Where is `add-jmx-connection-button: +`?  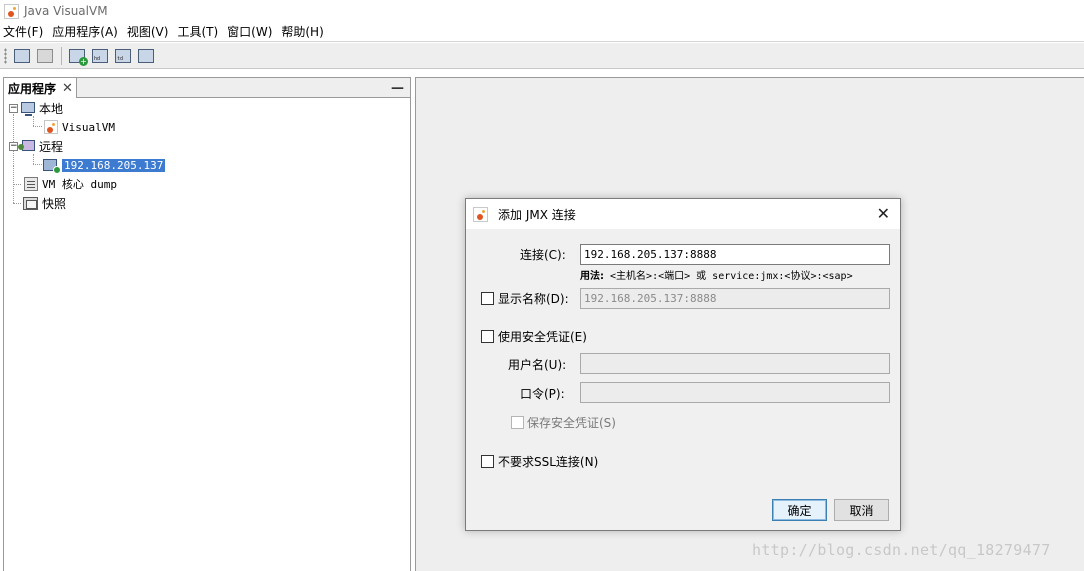
add-jmx-connection-button: + is located at coordinates (78, 56).